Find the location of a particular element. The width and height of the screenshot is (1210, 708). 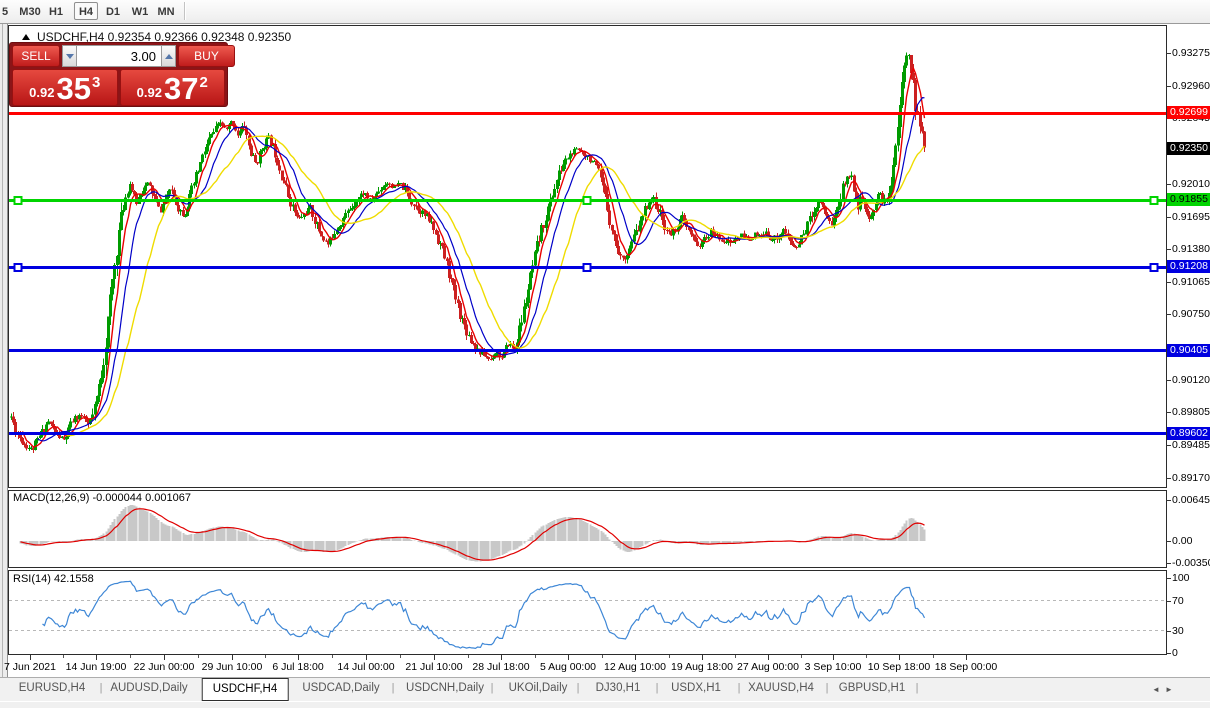

price-tick-label: 0.93275 is located at coordinates (1191, 53).